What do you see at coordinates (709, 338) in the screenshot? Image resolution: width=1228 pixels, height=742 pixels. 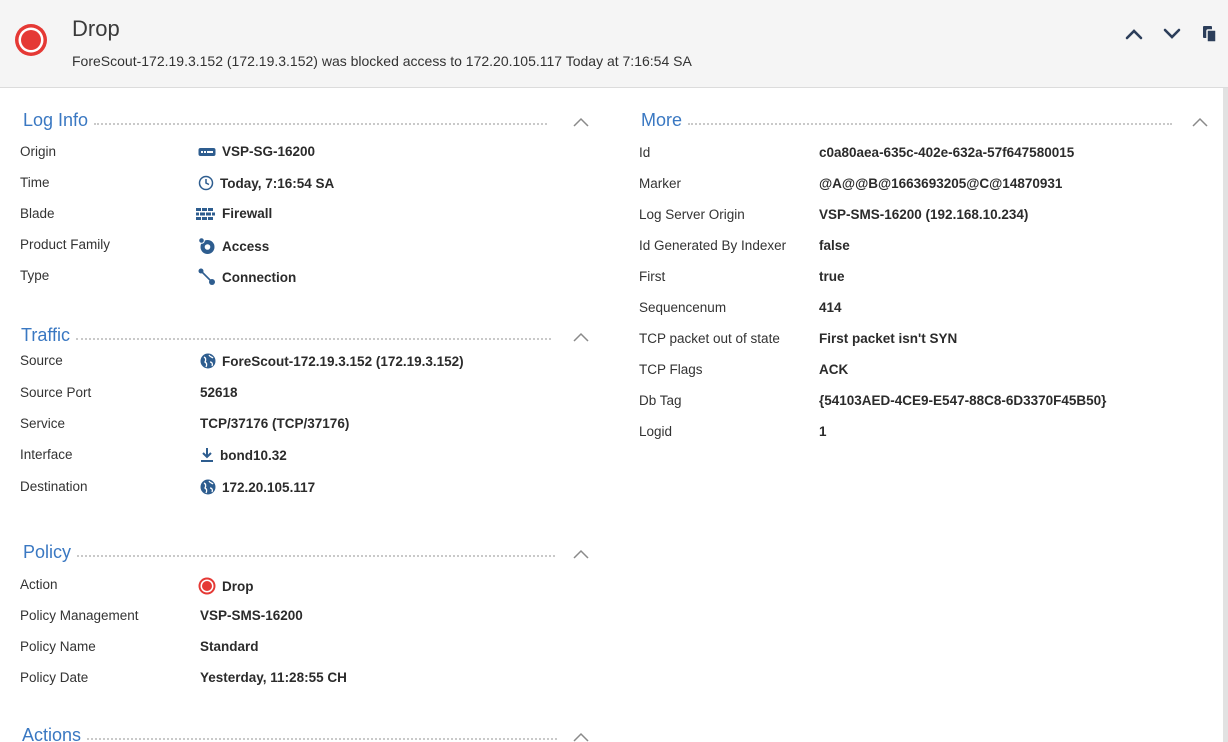 I see `field-label: TCP packet out of state` at bounding box center [709, 338].